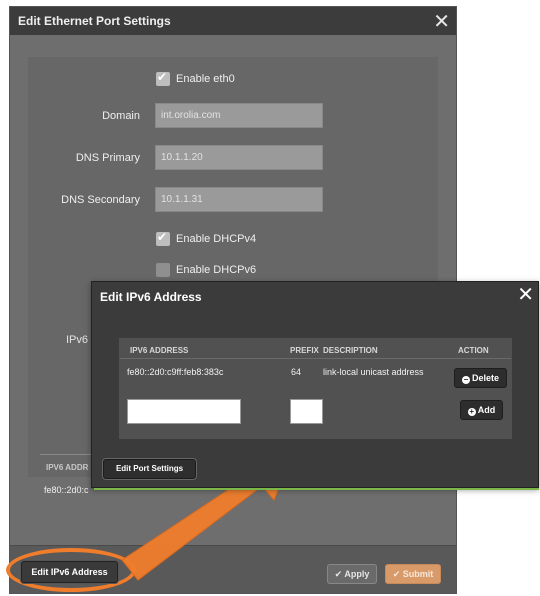 Image resolution: width=540 pixels, height=596 pixels. What do you see at coordinates (149, 469) in the screenshot?
I see `edit-port-settings-button: Edit Port Settings` at bounding box center [149, 469].